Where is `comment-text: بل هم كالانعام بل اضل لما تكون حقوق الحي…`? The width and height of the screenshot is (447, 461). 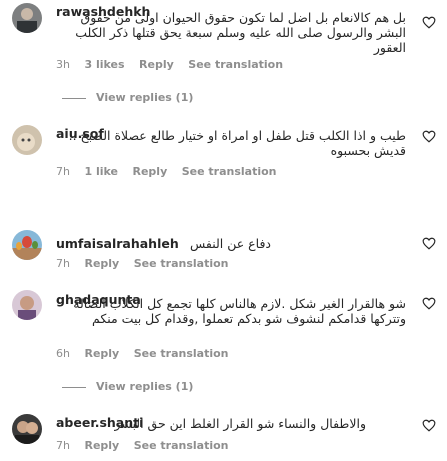 comment-text: بل هم كالانعام بل اضل لما تكون حقوق الحي… is located at coordinates (240, 32).